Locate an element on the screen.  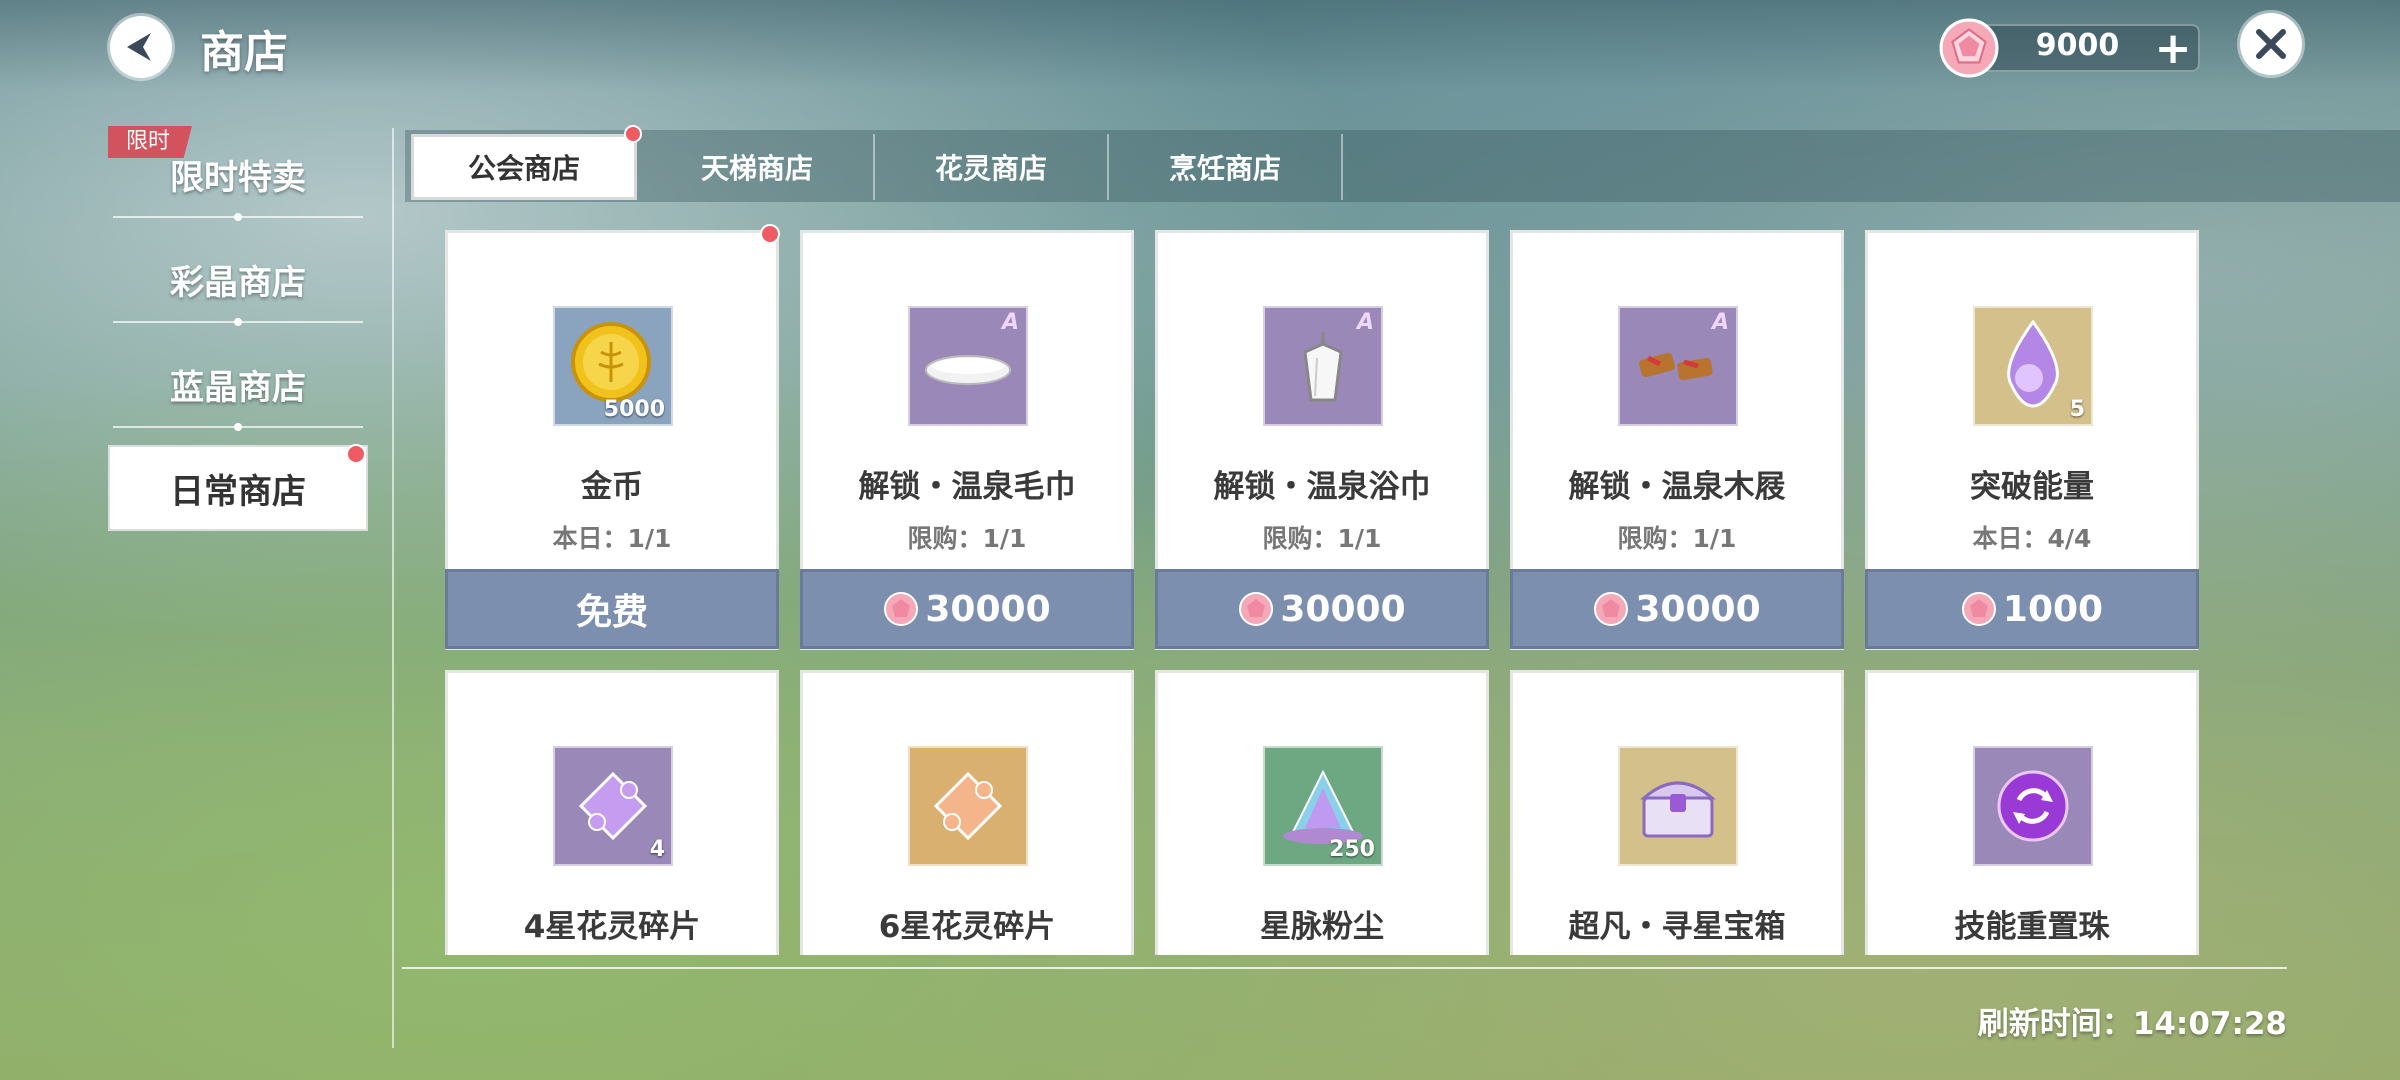
orange-puzzle-icon is located at coordinates (968, 806).